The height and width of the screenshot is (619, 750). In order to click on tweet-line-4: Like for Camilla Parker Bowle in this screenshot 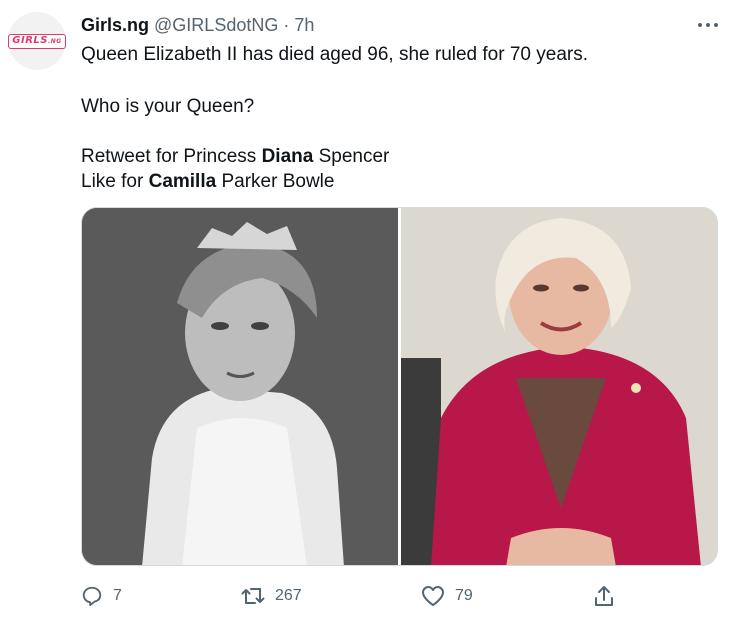, I will do `click(208, 181)`.